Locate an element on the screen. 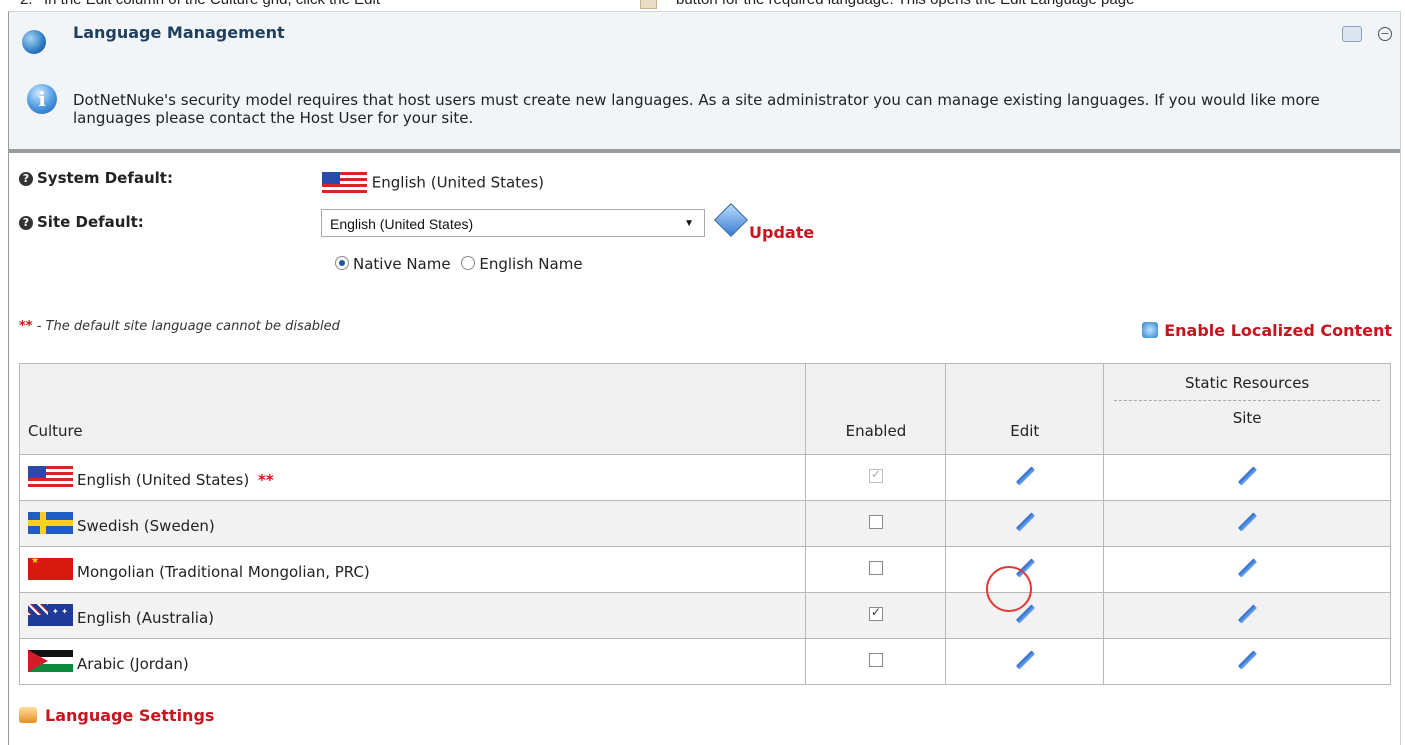 Image resolution: width=1405 pixels, height=745 pixels. culture-name: English (Australia) is located at coordinates (145, 617).